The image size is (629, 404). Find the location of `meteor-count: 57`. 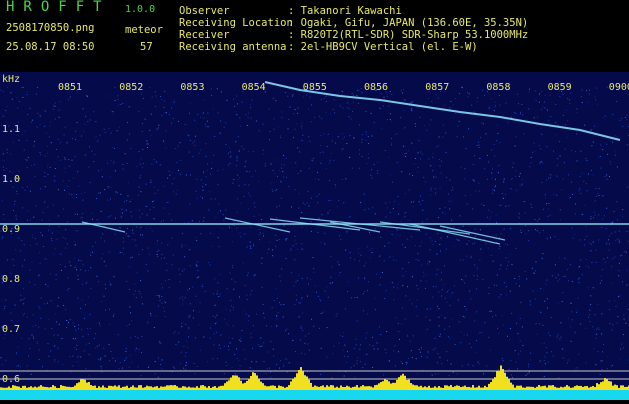

meteor-count: 57 is located at coordinates (146, 47).